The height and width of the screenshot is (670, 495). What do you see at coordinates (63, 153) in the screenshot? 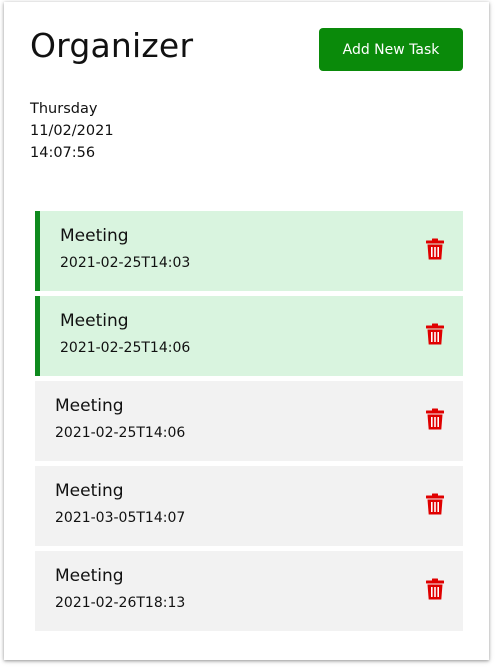
I see `current-time: 14:07:56` at bounding box center [63, 153].